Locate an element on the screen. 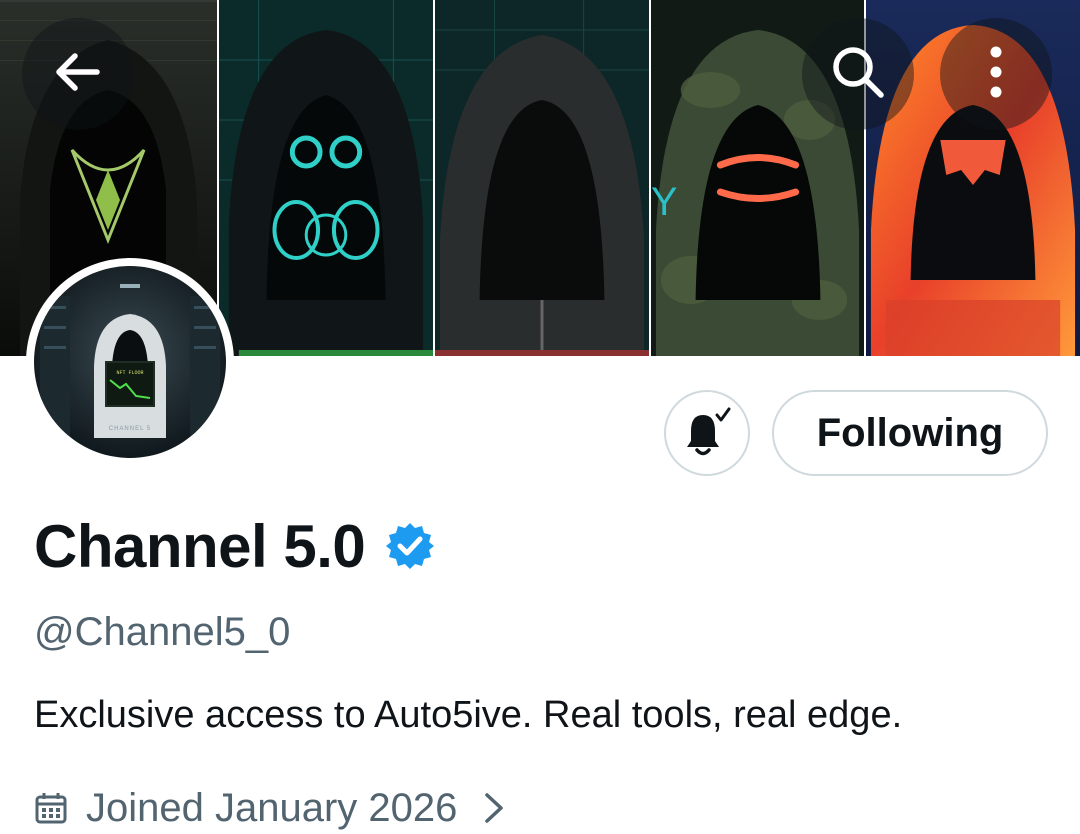 This screenshot has height=834, width=1080. chevron-right-icon is located at coordinates (494, 808).